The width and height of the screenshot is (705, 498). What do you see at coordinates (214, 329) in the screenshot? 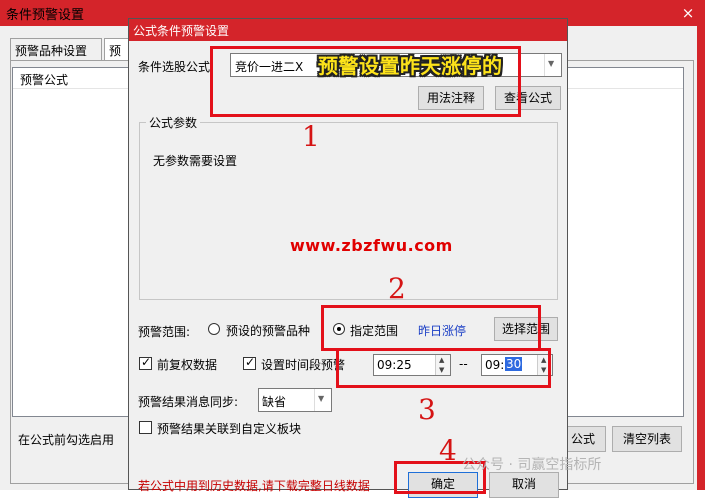
I see `radio-preset-symbols` at bounding box center [214, 329].